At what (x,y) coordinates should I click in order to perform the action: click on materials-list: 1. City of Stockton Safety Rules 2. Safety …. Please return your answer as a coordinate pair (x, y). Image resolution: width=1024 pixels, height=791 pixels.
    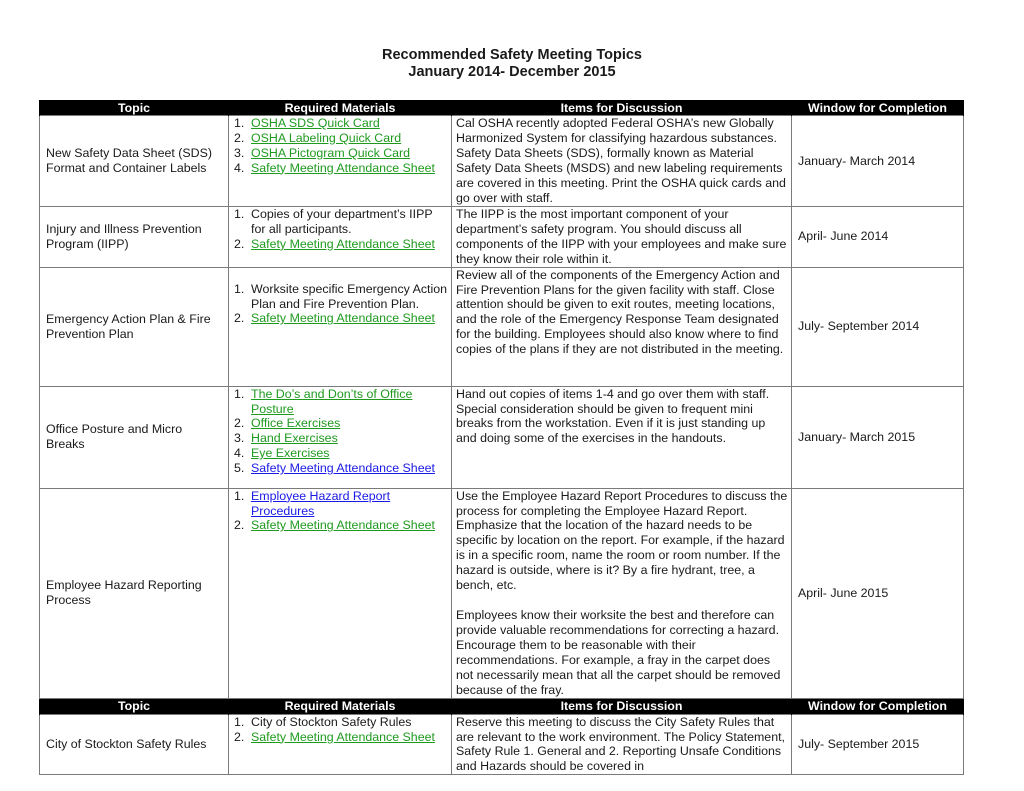
    Looking at the image, I should click on (341, 729).